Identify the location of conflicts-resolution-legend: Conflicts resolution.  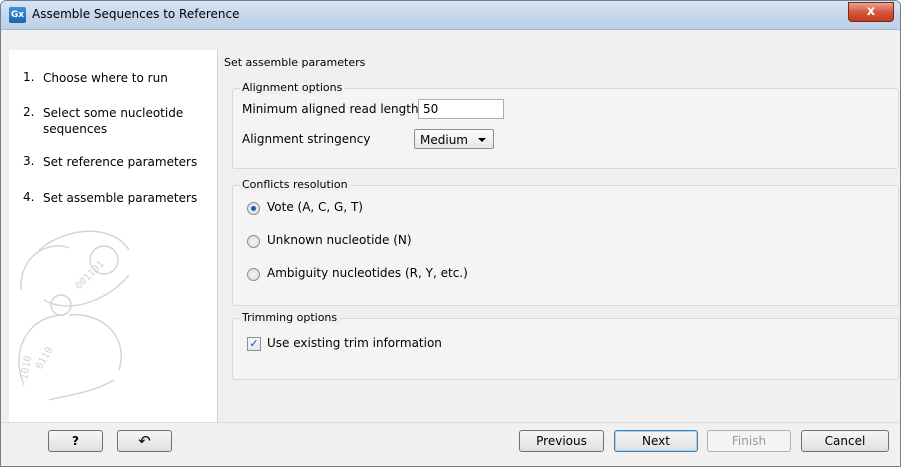
(295, 184).